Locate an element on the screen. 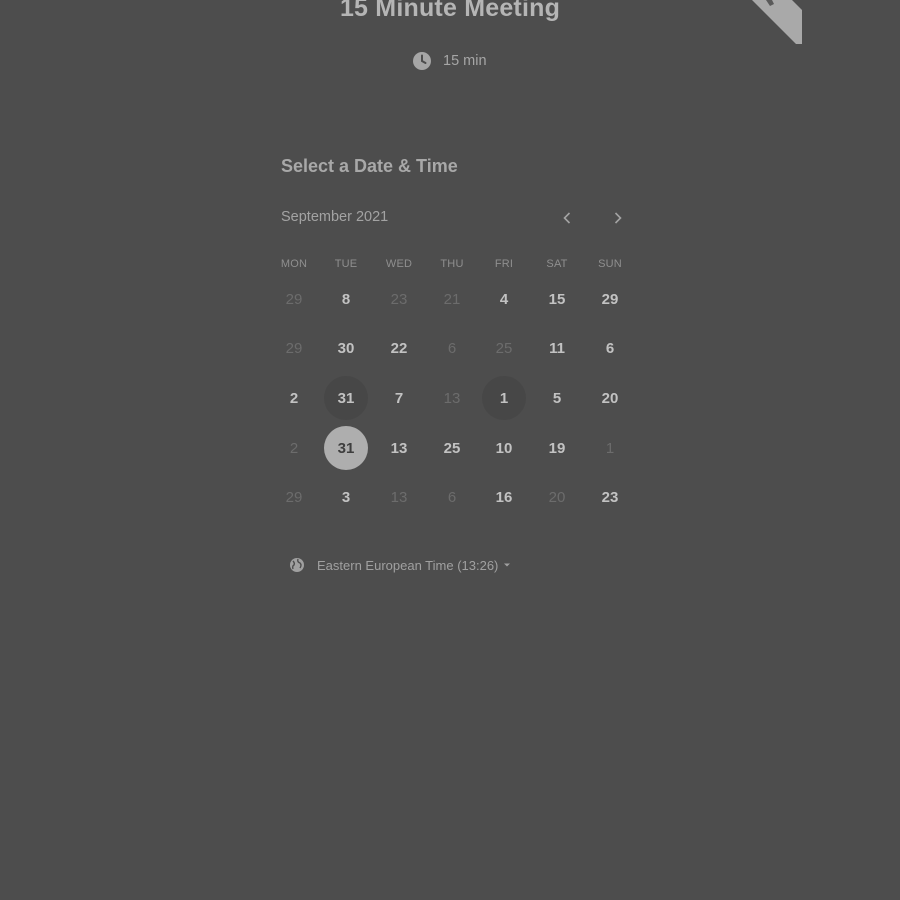  day-button: 16 is located at coordinates (504, 497).